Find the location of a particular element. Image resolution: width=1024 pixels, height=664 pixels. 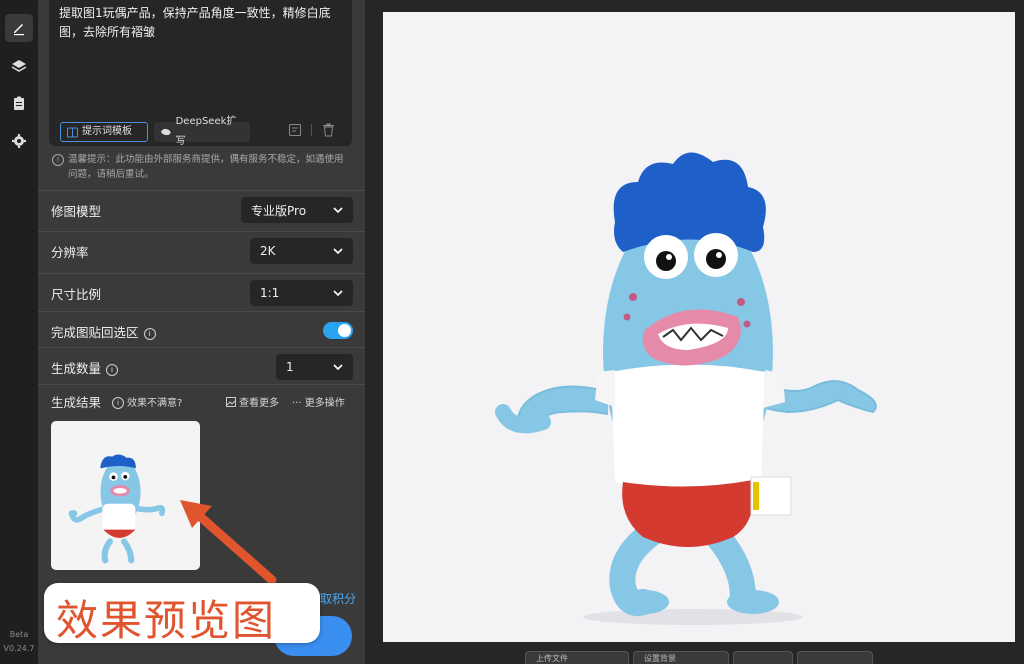

side-rail: Beta V0.24.7 is located at coordinates (19, 332).